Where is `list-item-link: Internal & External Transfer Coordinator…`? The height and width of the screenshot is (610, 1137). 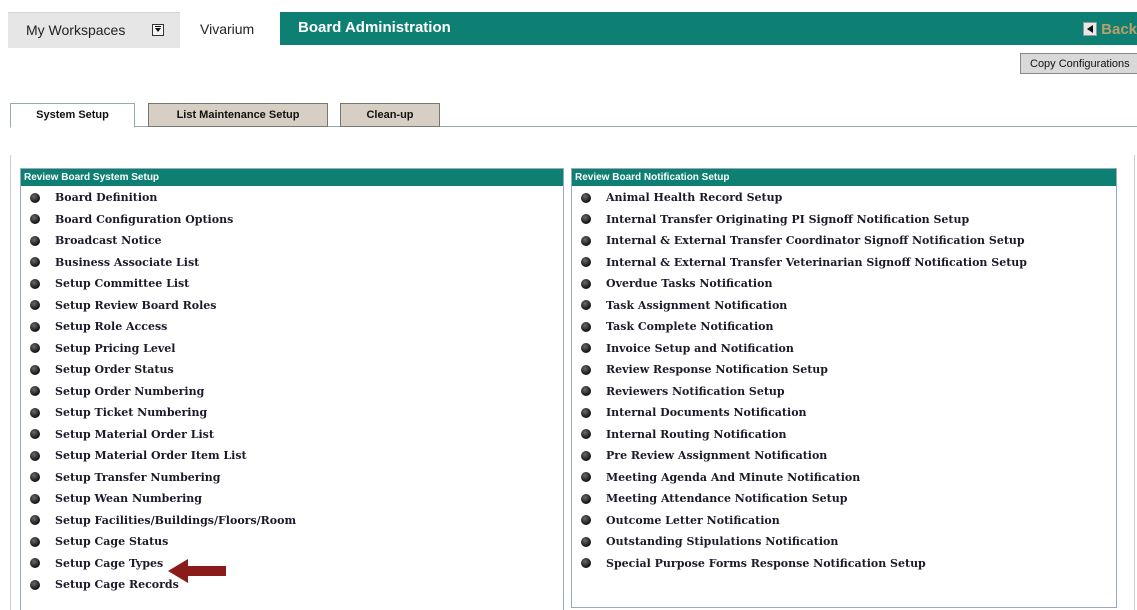 list-item-link: Internal & External Transfer Coordinator… is located at coordinates (815, 240).